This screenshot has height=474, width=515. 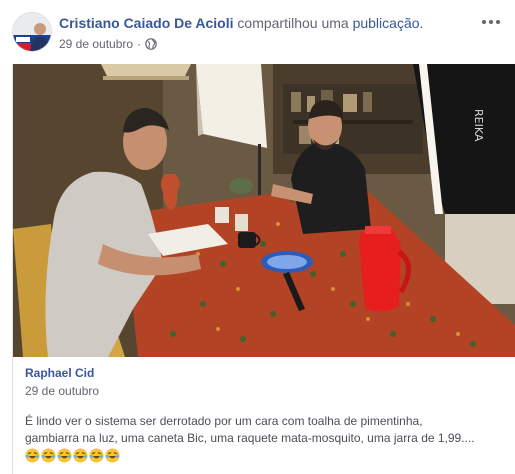 I want to click on post-meta: 29 de outubro ·, so click(x=108, y=44).